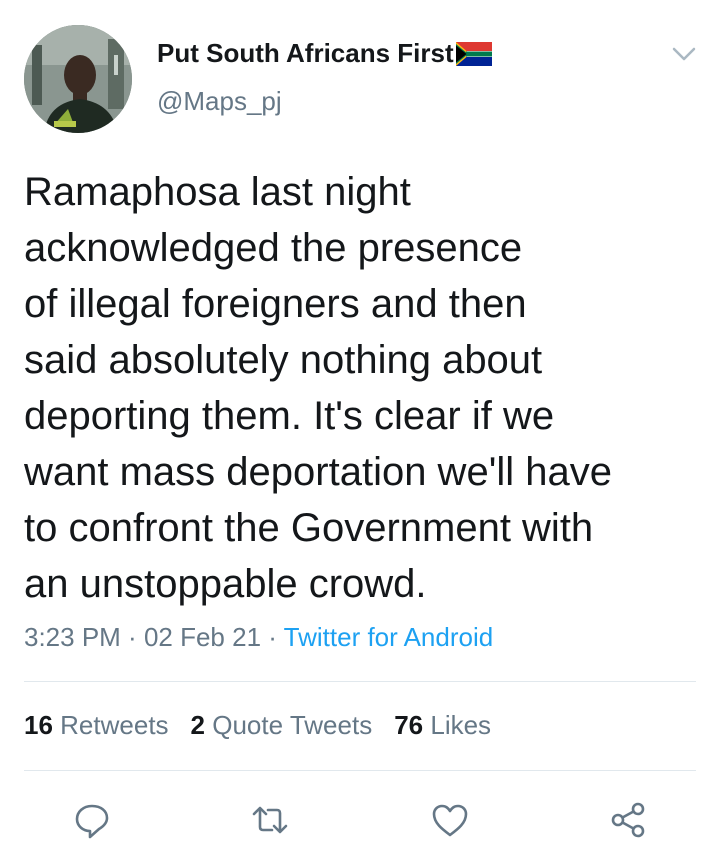 The width and height of the screenshot is (720, 856). I want to click on likes-count: 76, so click(409, 725).